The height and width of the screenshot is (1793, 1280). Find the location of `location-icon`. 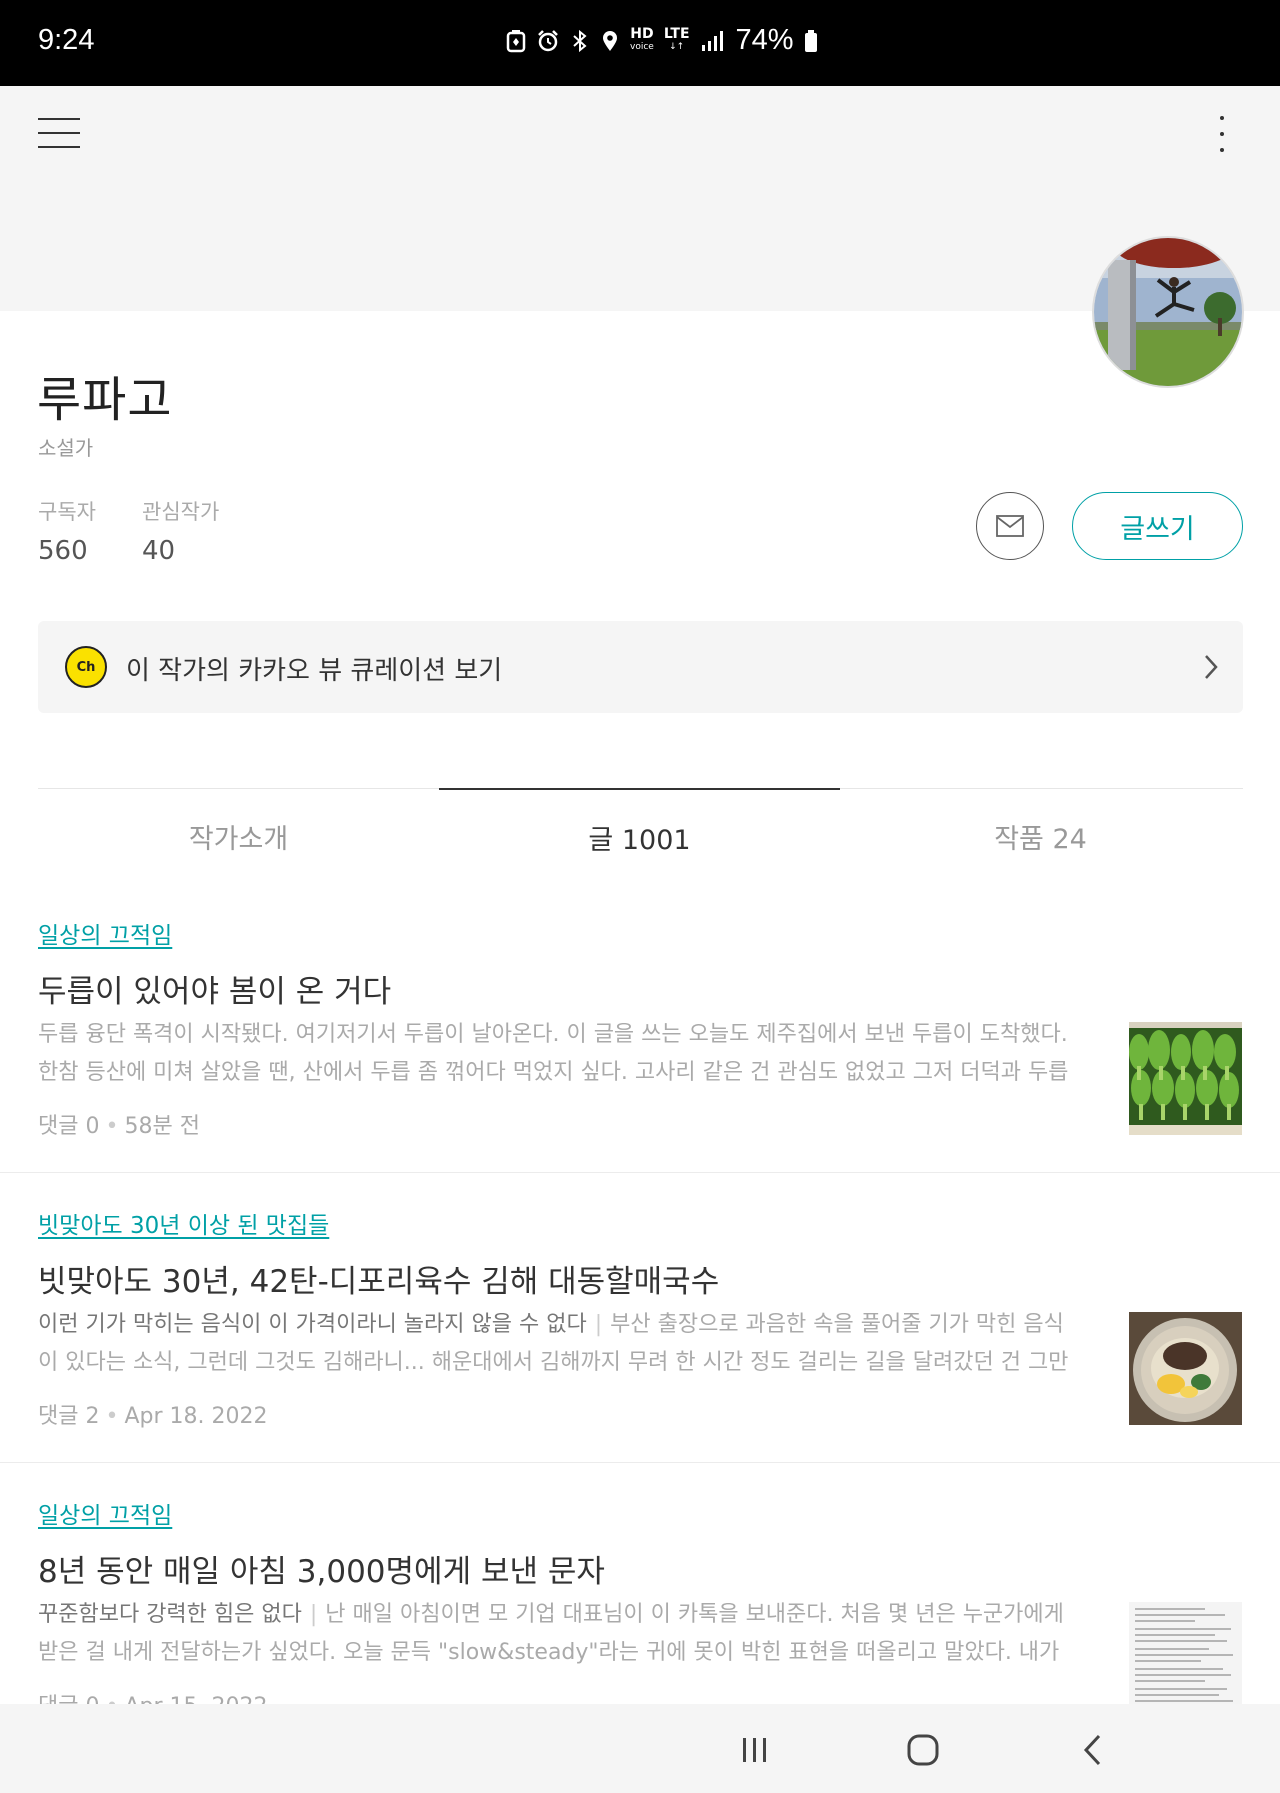

location-icon is located at coordinates (610, 40).